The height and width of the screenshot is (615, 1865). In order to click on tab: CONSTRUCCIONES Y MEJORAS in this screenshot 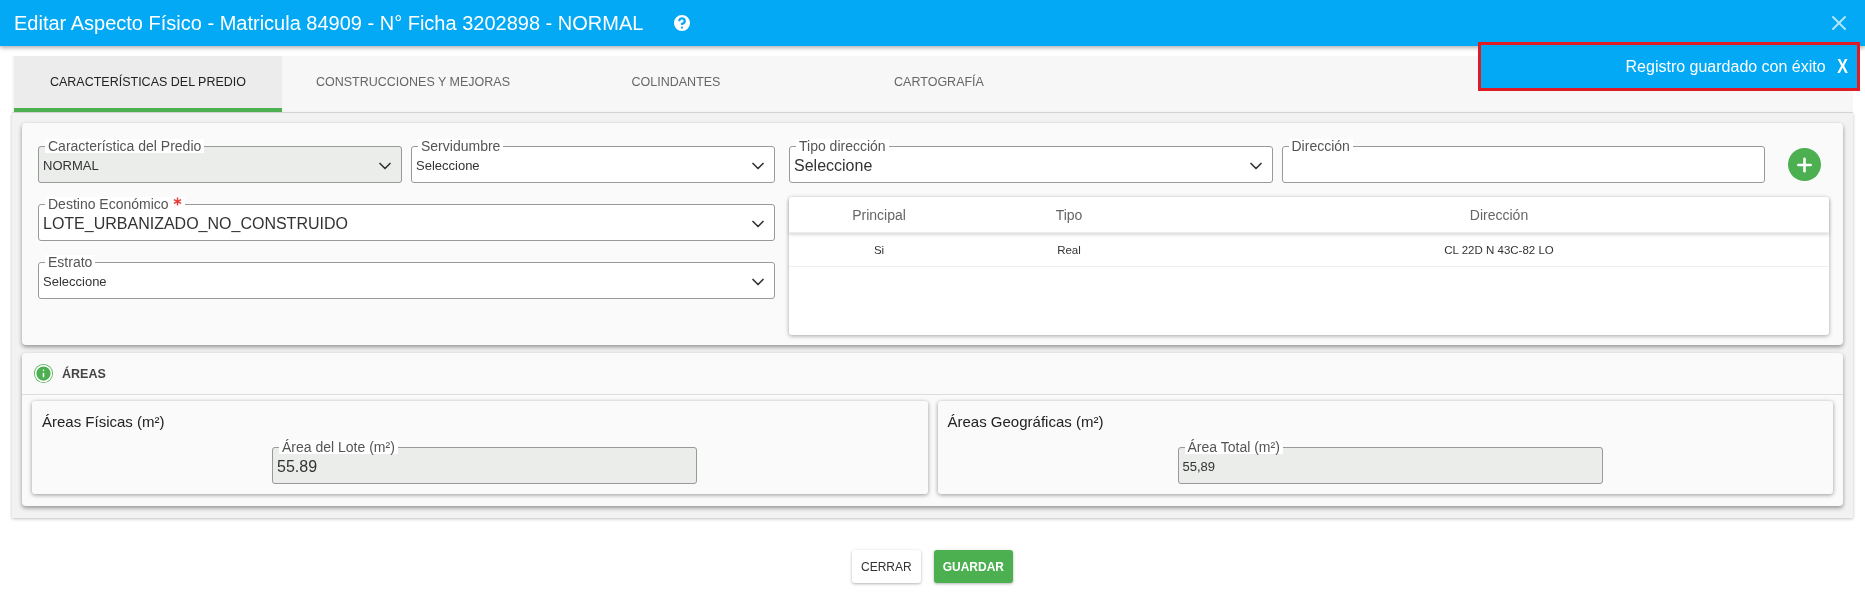, I will do `click(413, 84)`.